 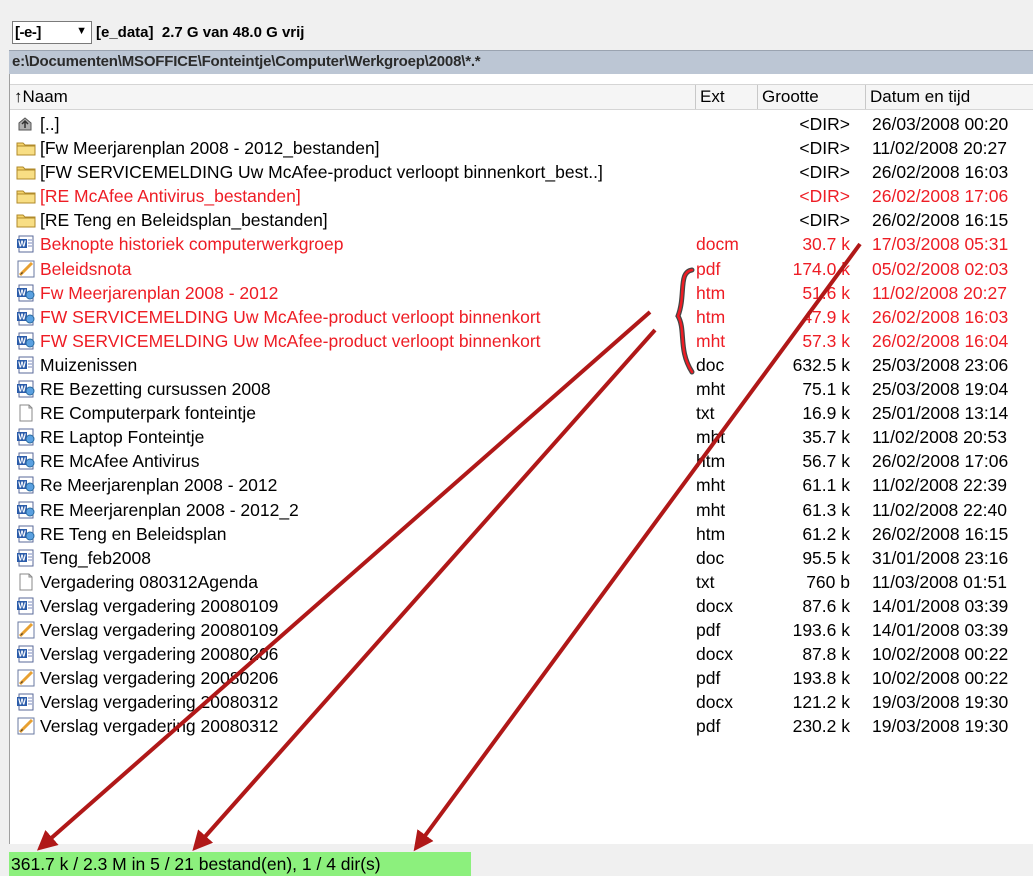 I want to click on file-size: 61.3 k, so click(x=826, y=509).